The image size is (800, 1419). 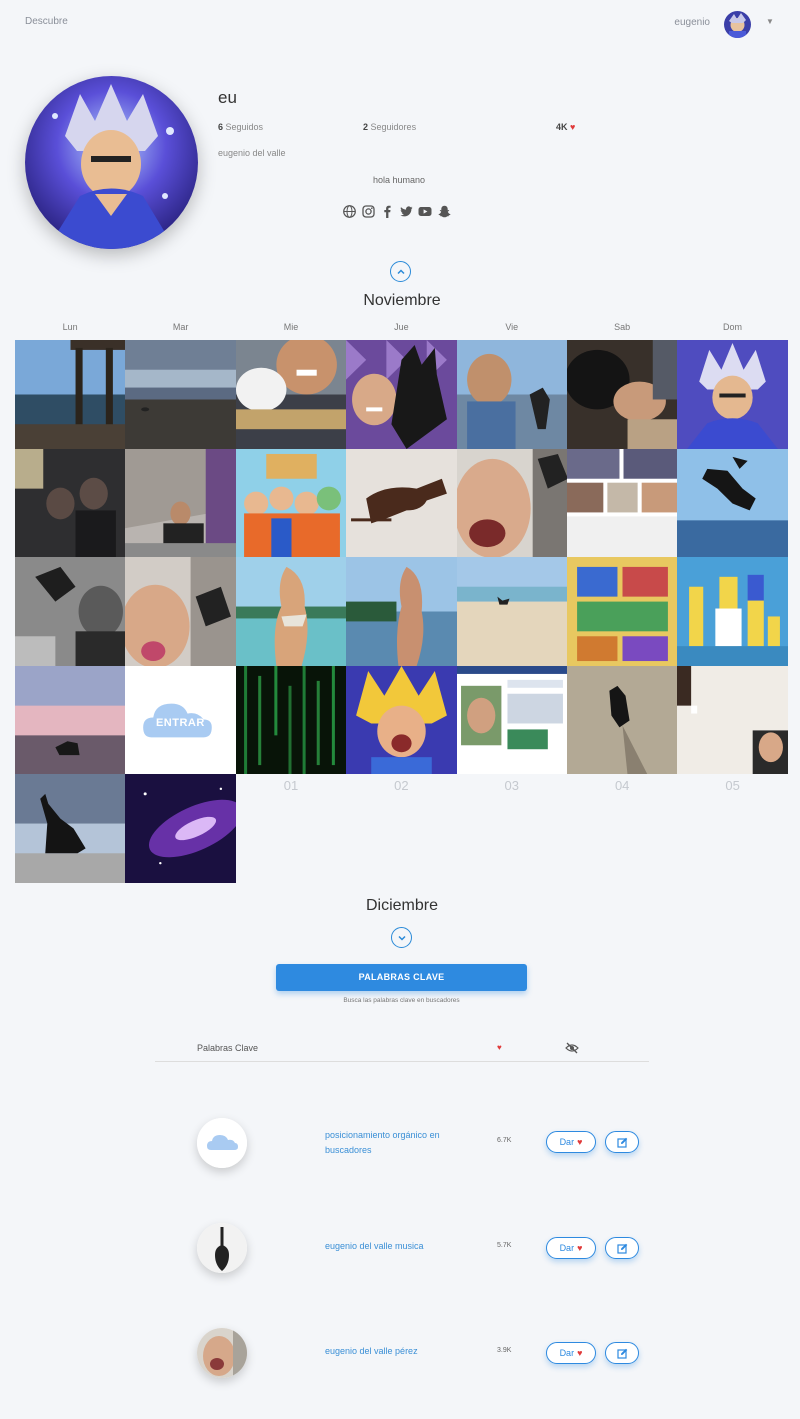 What do you see at coordinates (512, 785) in the screenshot?
I see `empty-day: 03` at bounding box center [512, 785].